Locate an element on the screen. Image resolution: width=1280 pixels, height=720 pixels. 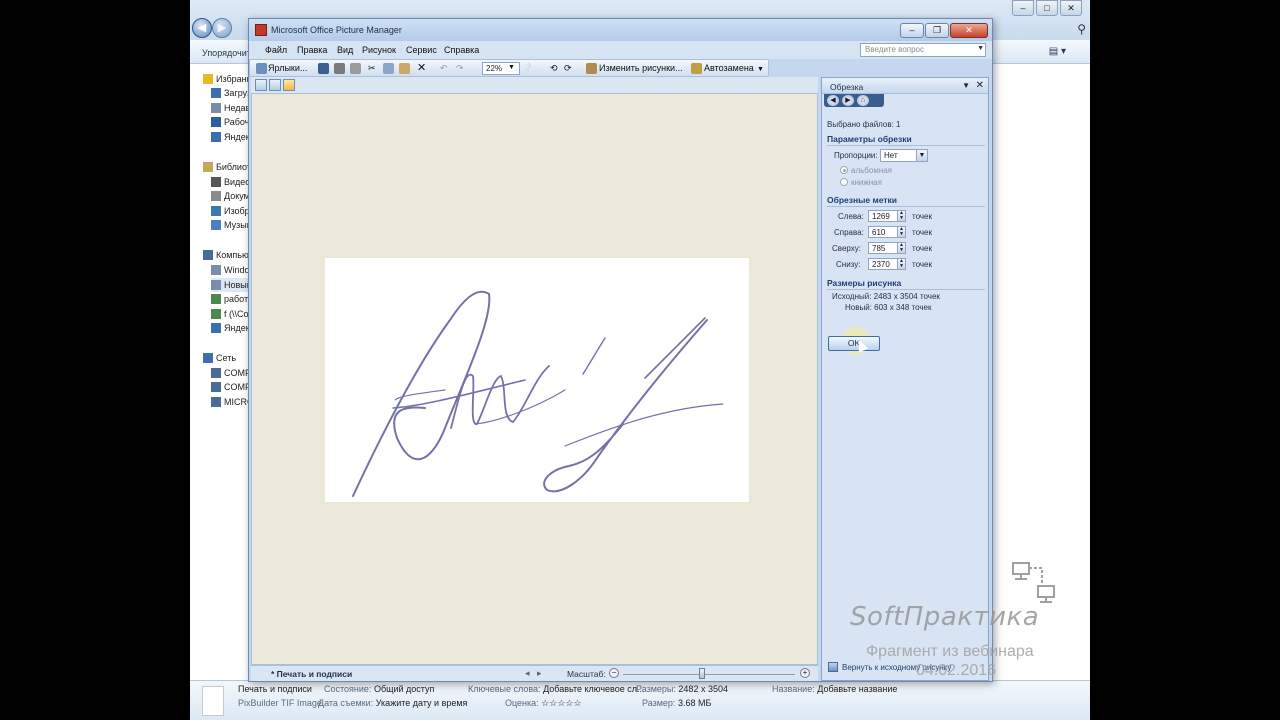
delete-icon: ✕ is located at coordinates (421, 67).